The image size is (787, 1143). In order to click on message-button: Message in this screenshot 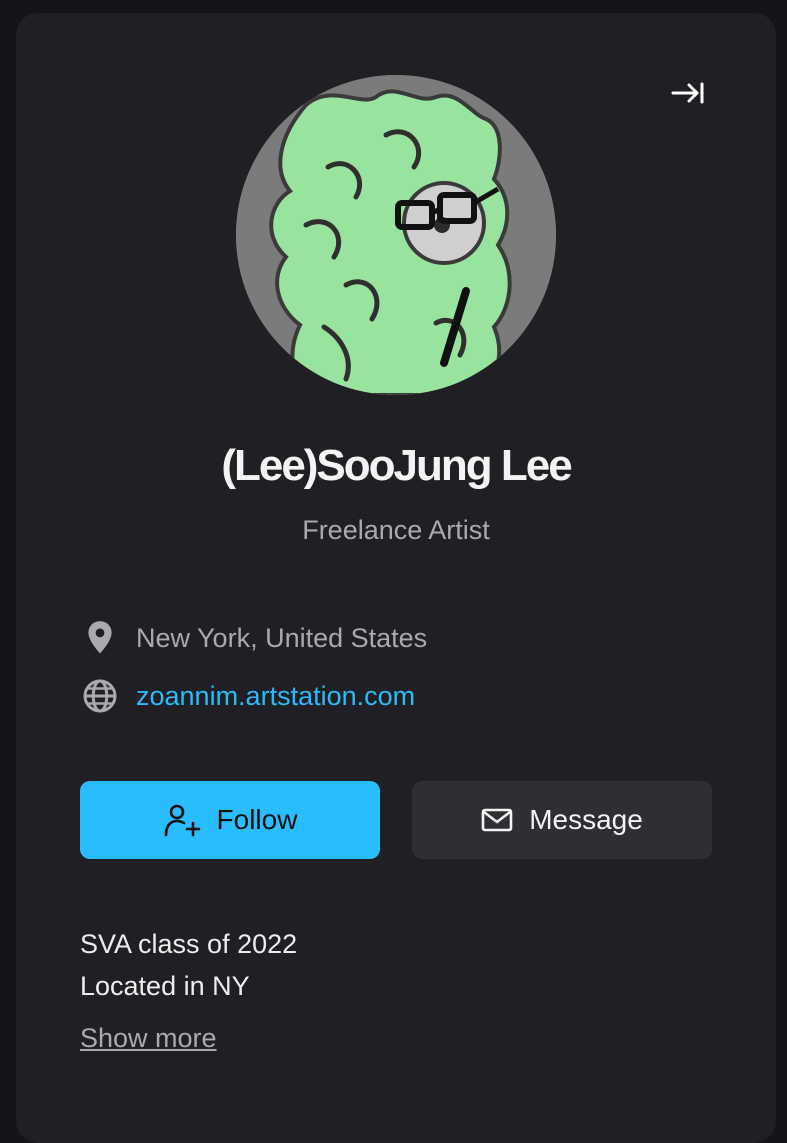, I will do `click(562, 820)`.